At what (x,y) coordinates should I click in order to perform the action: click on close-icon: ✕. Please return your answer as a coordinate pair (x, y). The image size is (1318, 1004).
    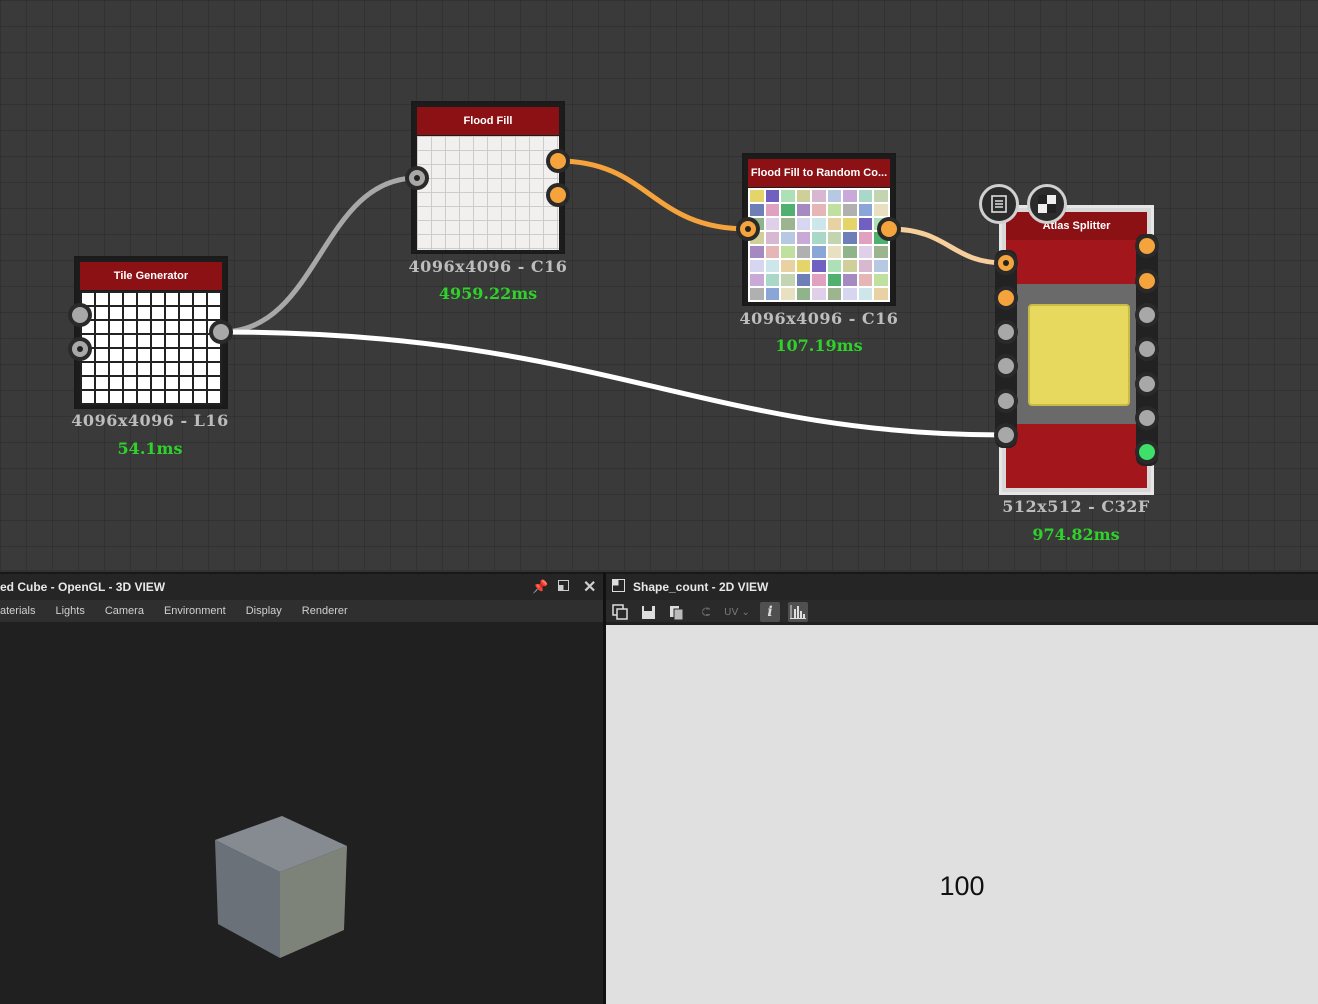
    Looking at the image, I should click on (589, 587).